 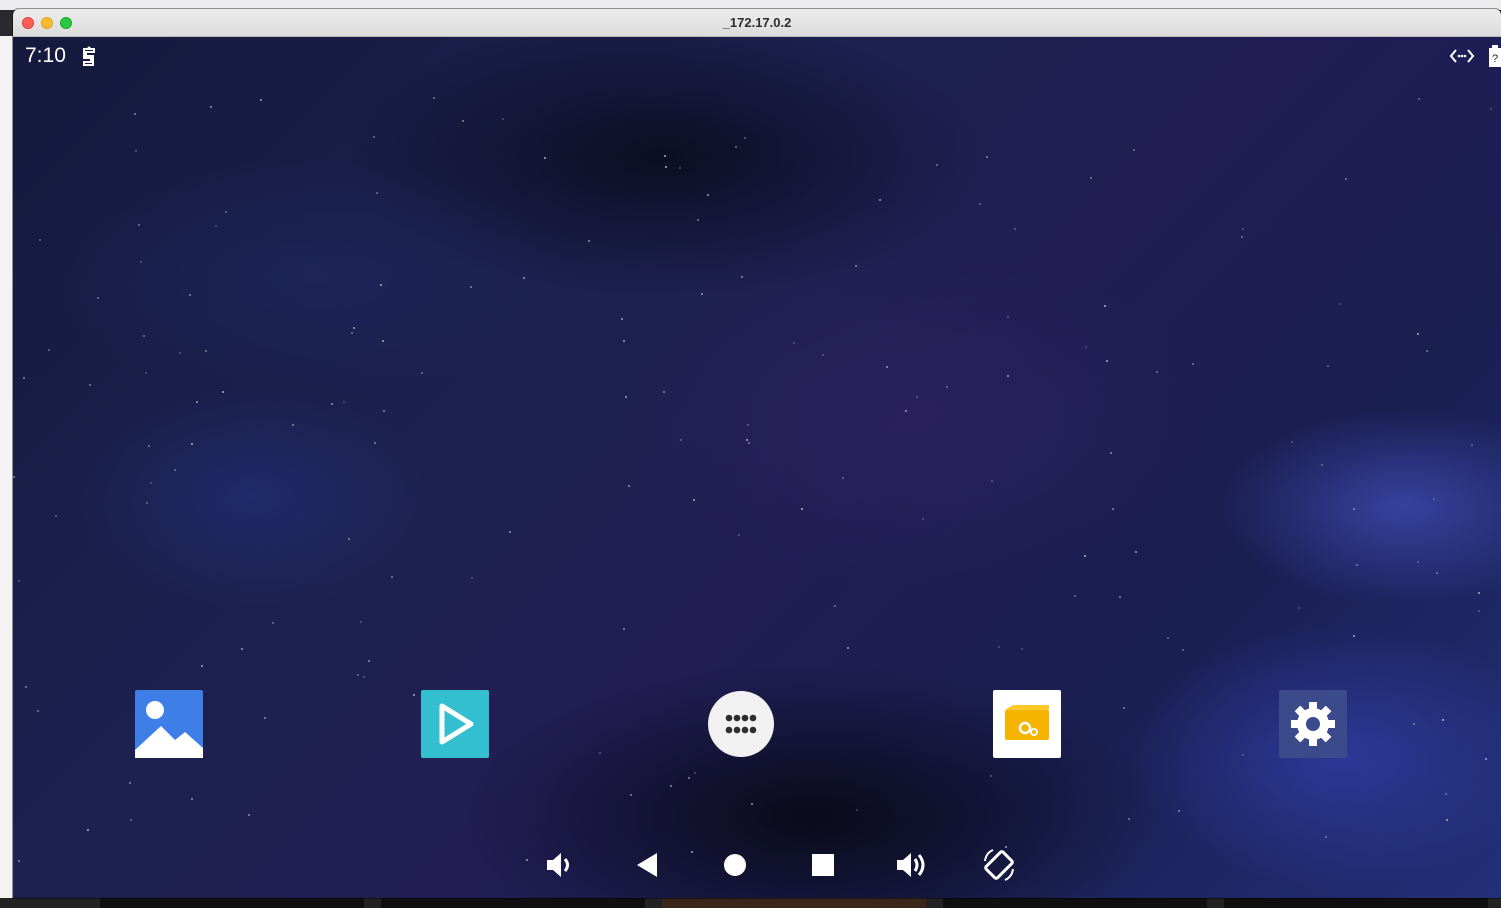 What do you see at coordinates (1313, 724) in the screenshot?
I see `settings-app-icon` at bounding box center [1313, 724].